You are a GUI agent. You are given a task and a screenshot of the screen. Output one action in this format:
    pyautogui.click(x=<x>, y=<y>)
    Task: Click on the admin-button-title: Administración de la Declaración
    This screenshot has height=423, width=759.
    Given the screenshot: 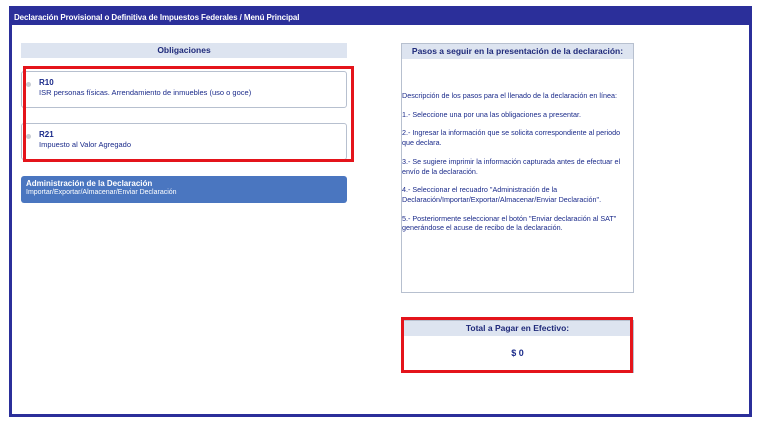 What is the action you would take?
    pyautogui.click(x=89, y=183)
    